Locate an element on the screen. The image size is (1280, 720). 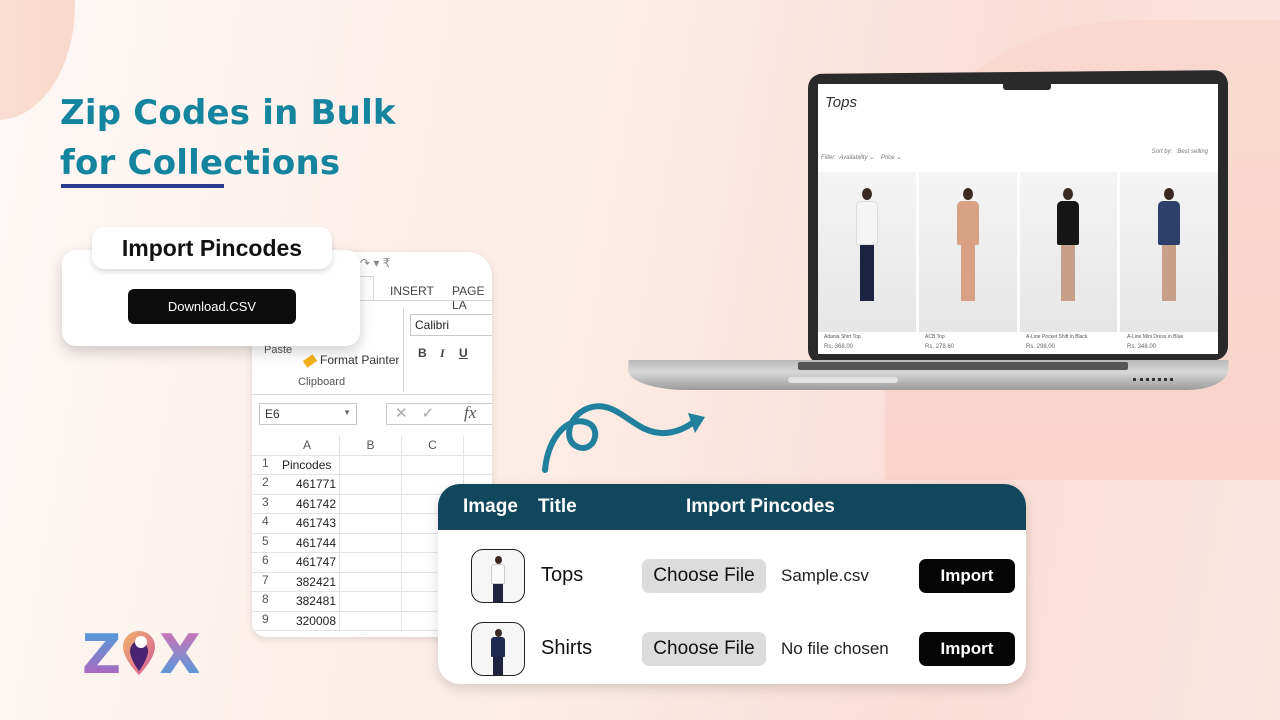
cell-a: 461771 is located at coordinates (309, 484).